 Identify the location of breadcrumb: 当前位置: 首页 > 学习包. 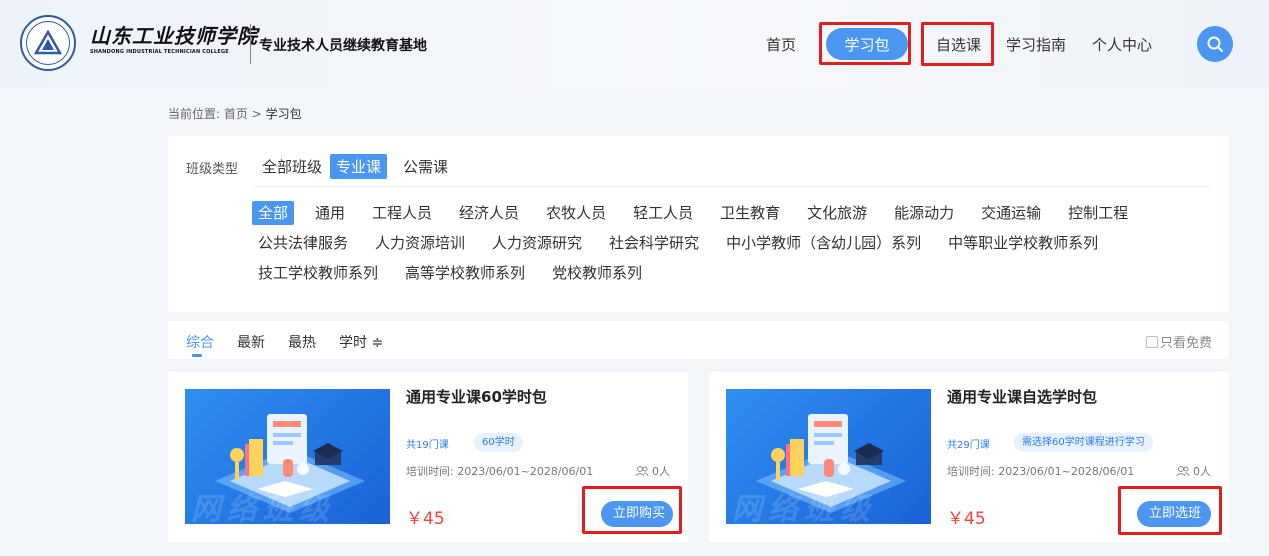
(235, 113).